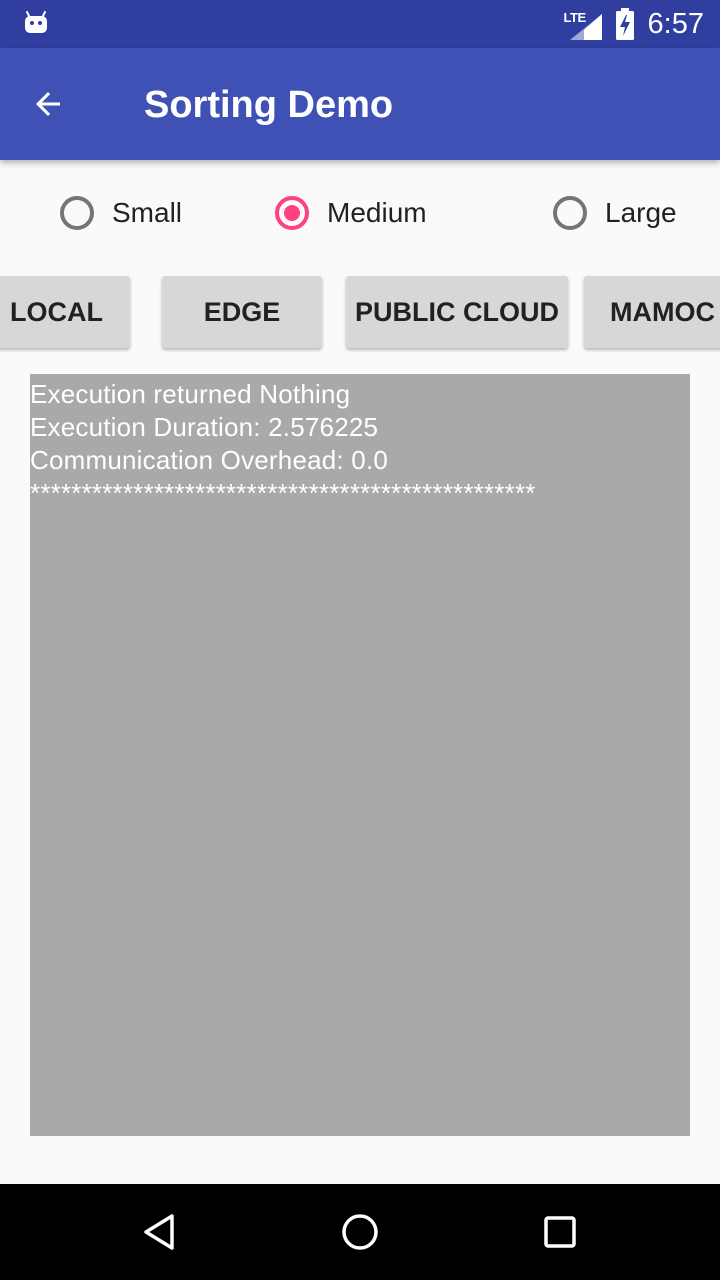 This screenshot has height=1280, width=720. I want to click on output-line: Execution returned Nothing, so click(190, 394).